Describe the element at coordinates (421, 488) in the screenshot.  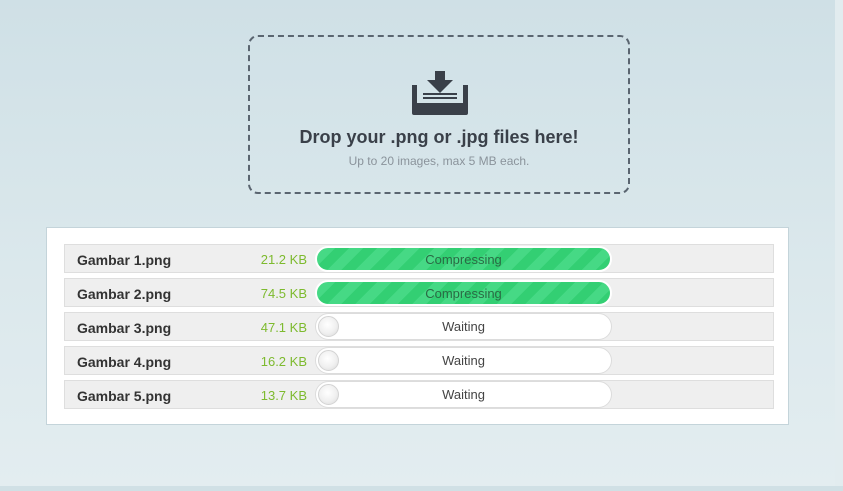
I see `bottom-edge` at that location.